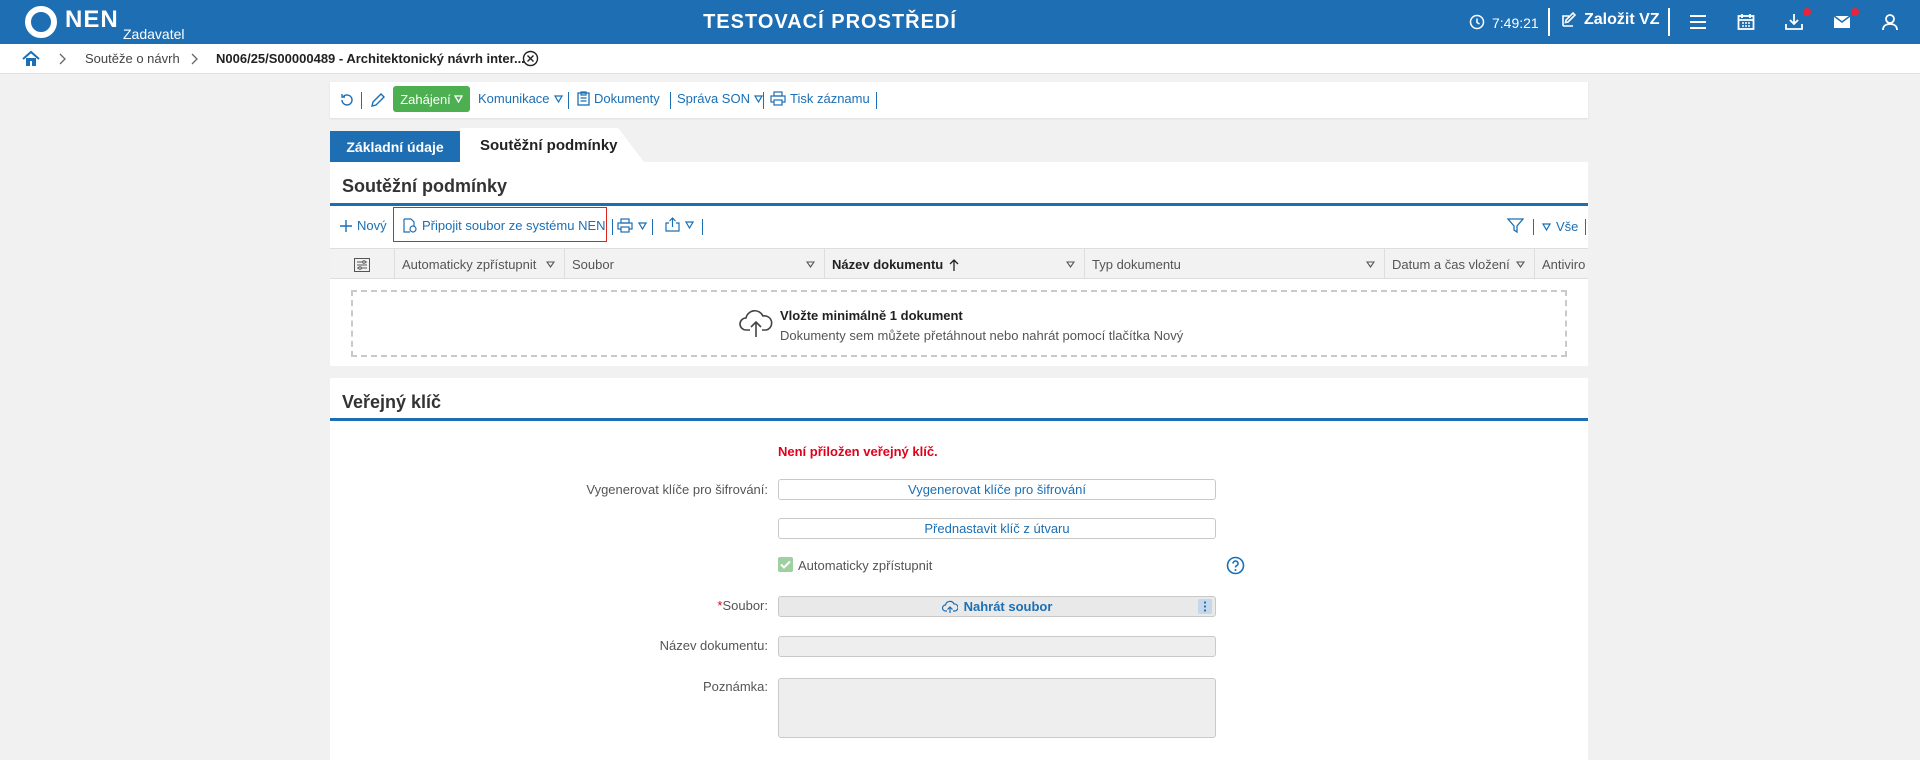 This screenshot has height=760, width=1920. What do you see at coordinates (997, 528) in the screenshot?
I see `preset-key-button: Přednastavit klíč z útvaru` at bounding box center [997, 528].